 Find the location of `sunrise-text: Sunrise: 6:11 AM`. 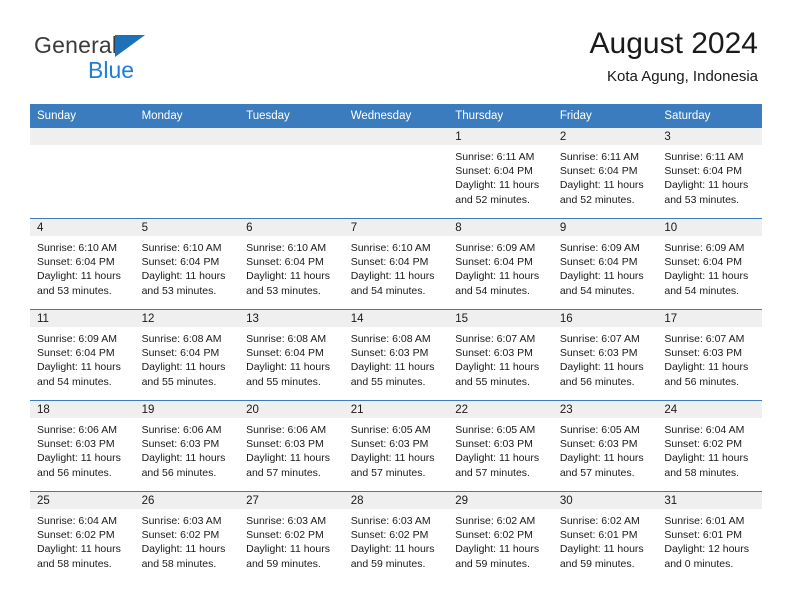

sunrise-text: Sunrise: 6:11 AM is located at coordinates (495, 157).